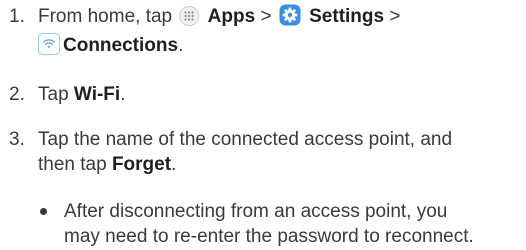 The width and height of the screenshot is (526, 250). I want to click on step-text-prefix: Tap, so click(53, 94).